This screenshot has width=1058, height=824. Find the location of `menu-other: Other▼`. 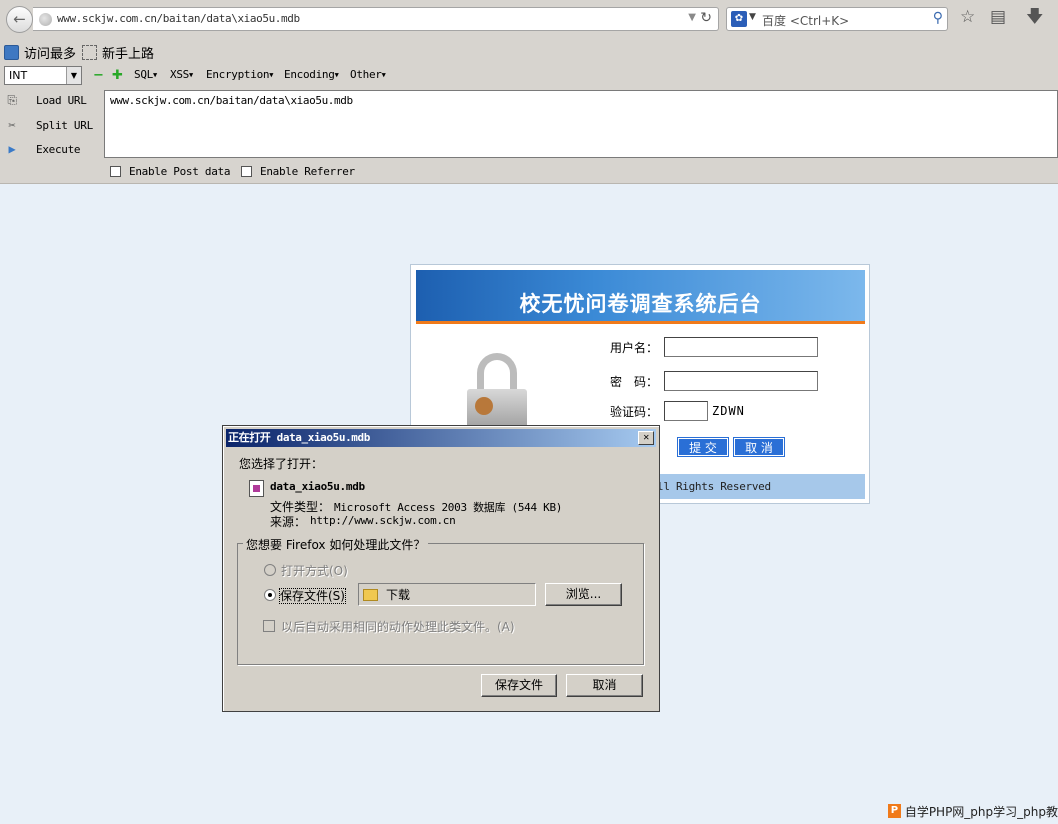

menu-other: Other▼ is located at coordinates (368, 74).